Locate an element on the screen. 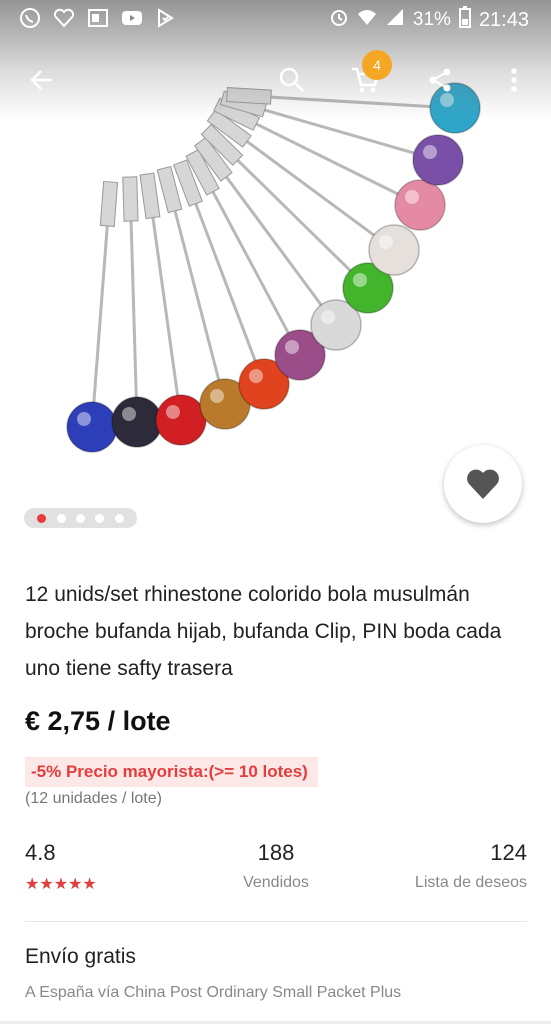  app-toolbar is located at coordinates (275, 80).